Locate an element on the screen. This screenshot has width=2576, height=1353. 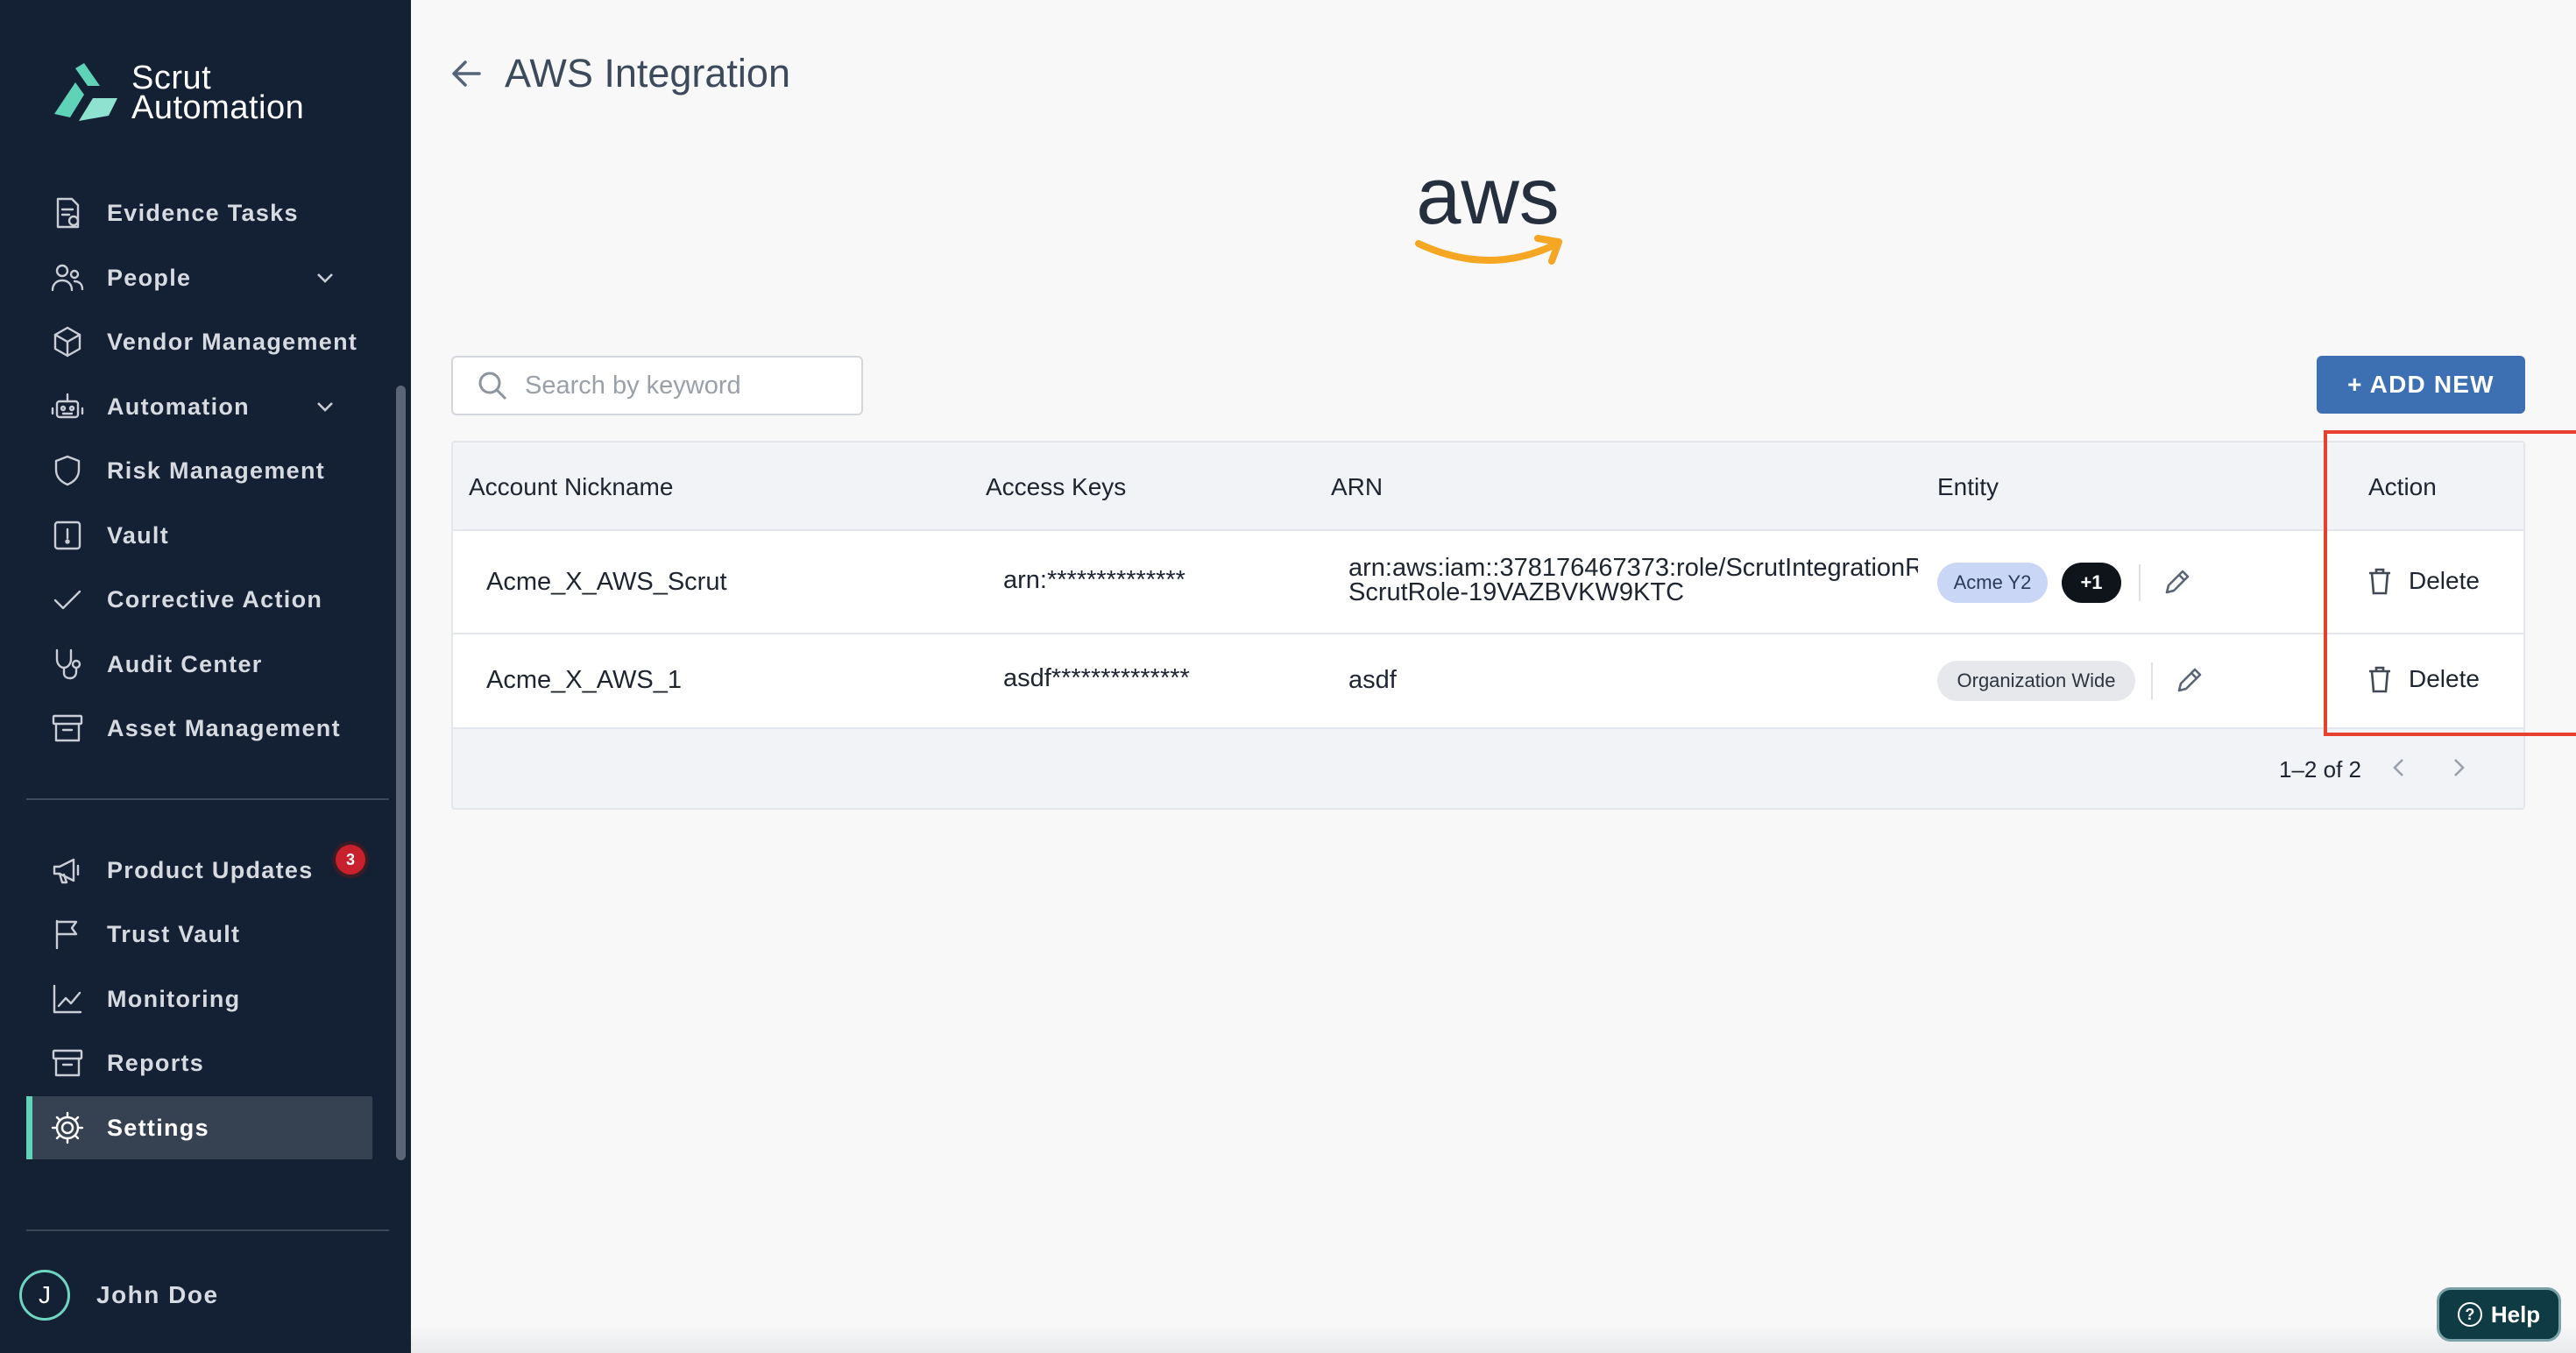
column-header-entity: Entity is located at coordinates (1968, 487).